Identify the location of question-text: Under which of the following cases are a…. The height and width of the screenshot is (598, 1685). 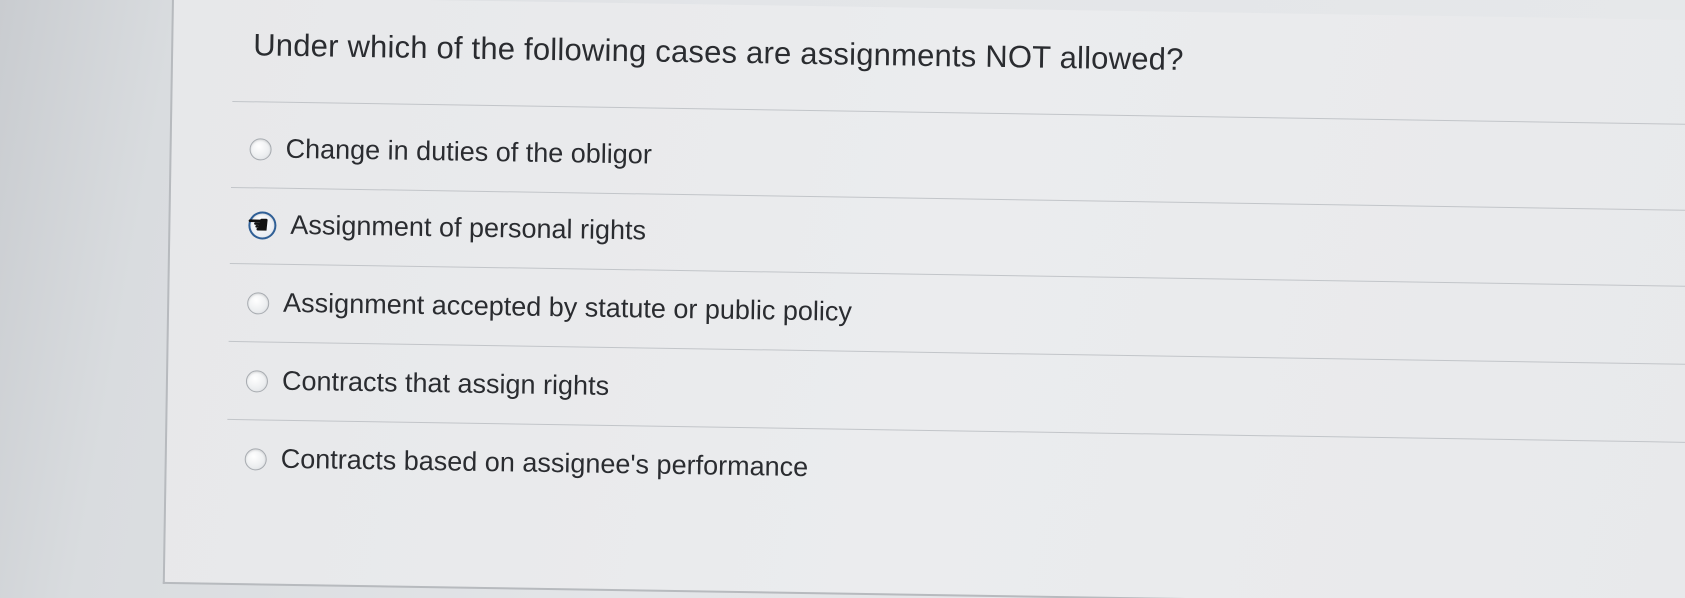
(718, 52).